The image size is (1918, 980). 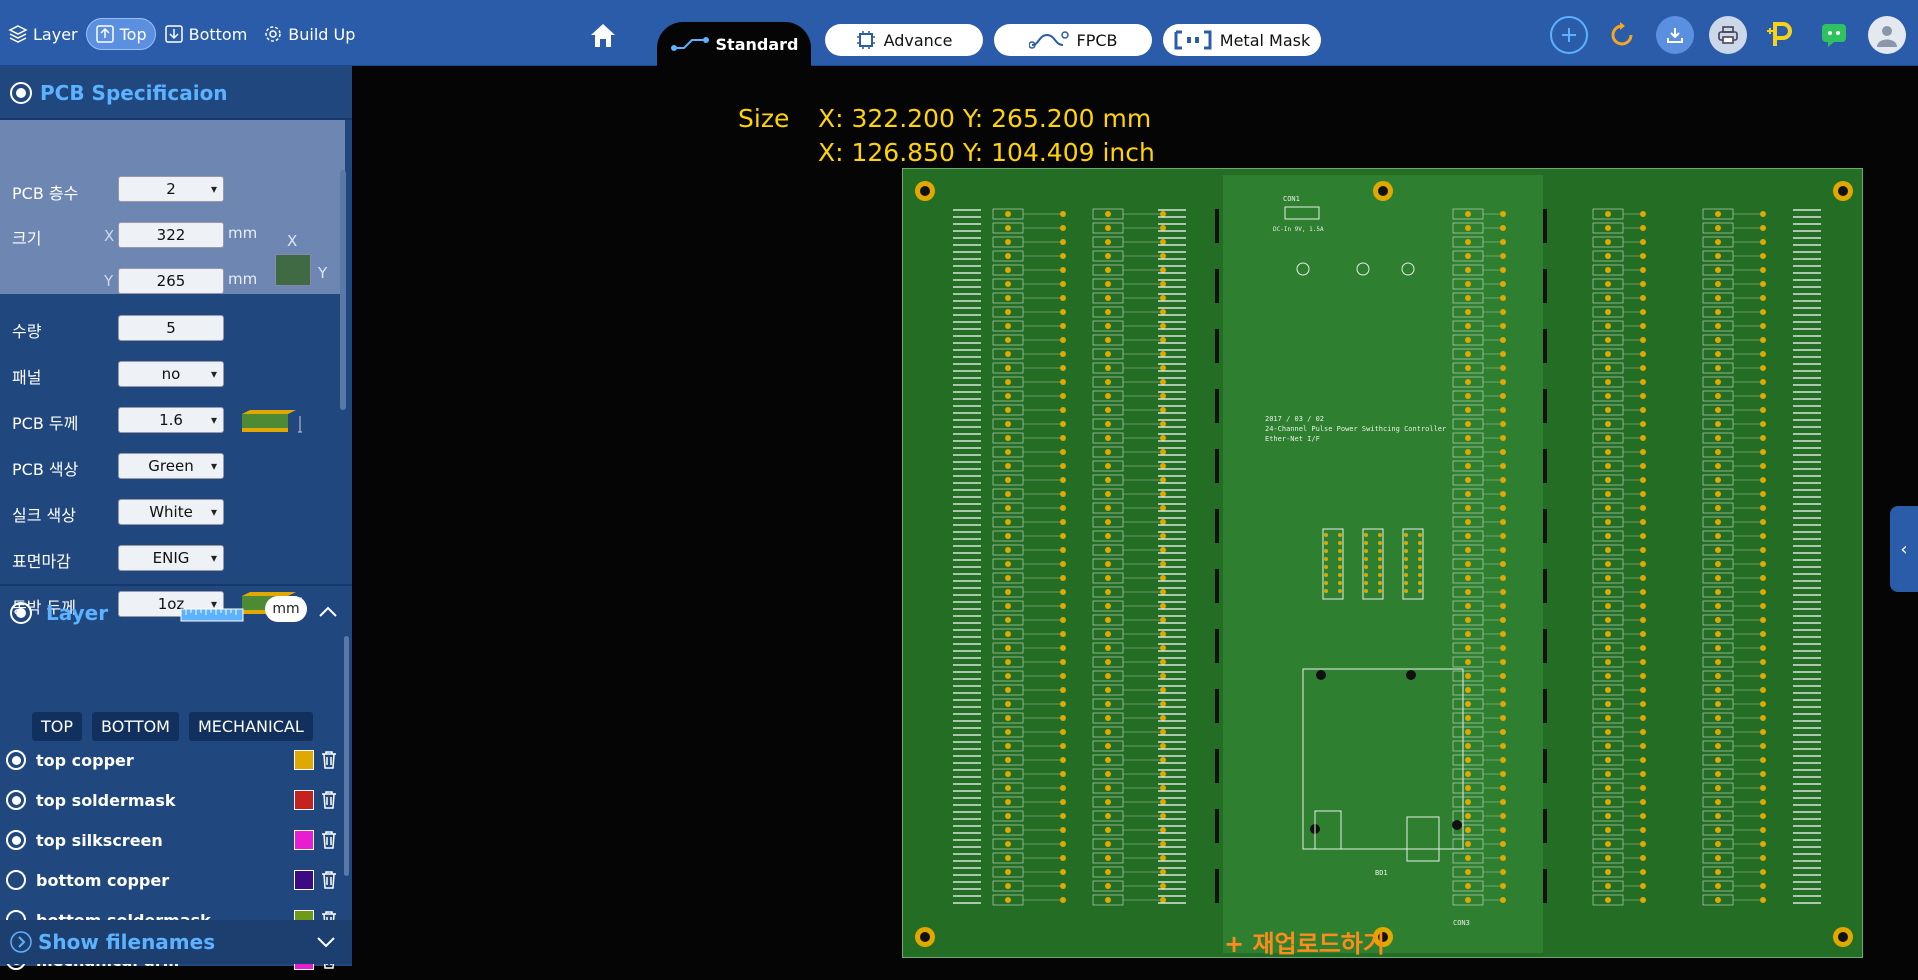 What do you see at coordinates (171, 189) in the screenshot?
I see `layers-select: 2` at bounding box center [171, 189].